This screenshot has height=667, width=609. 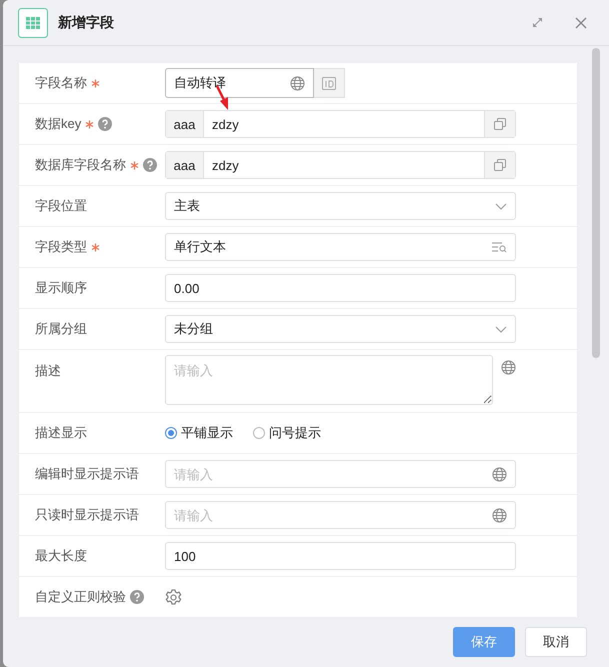 I want to click on field-label: 数据key, so click(x=58, y=124).